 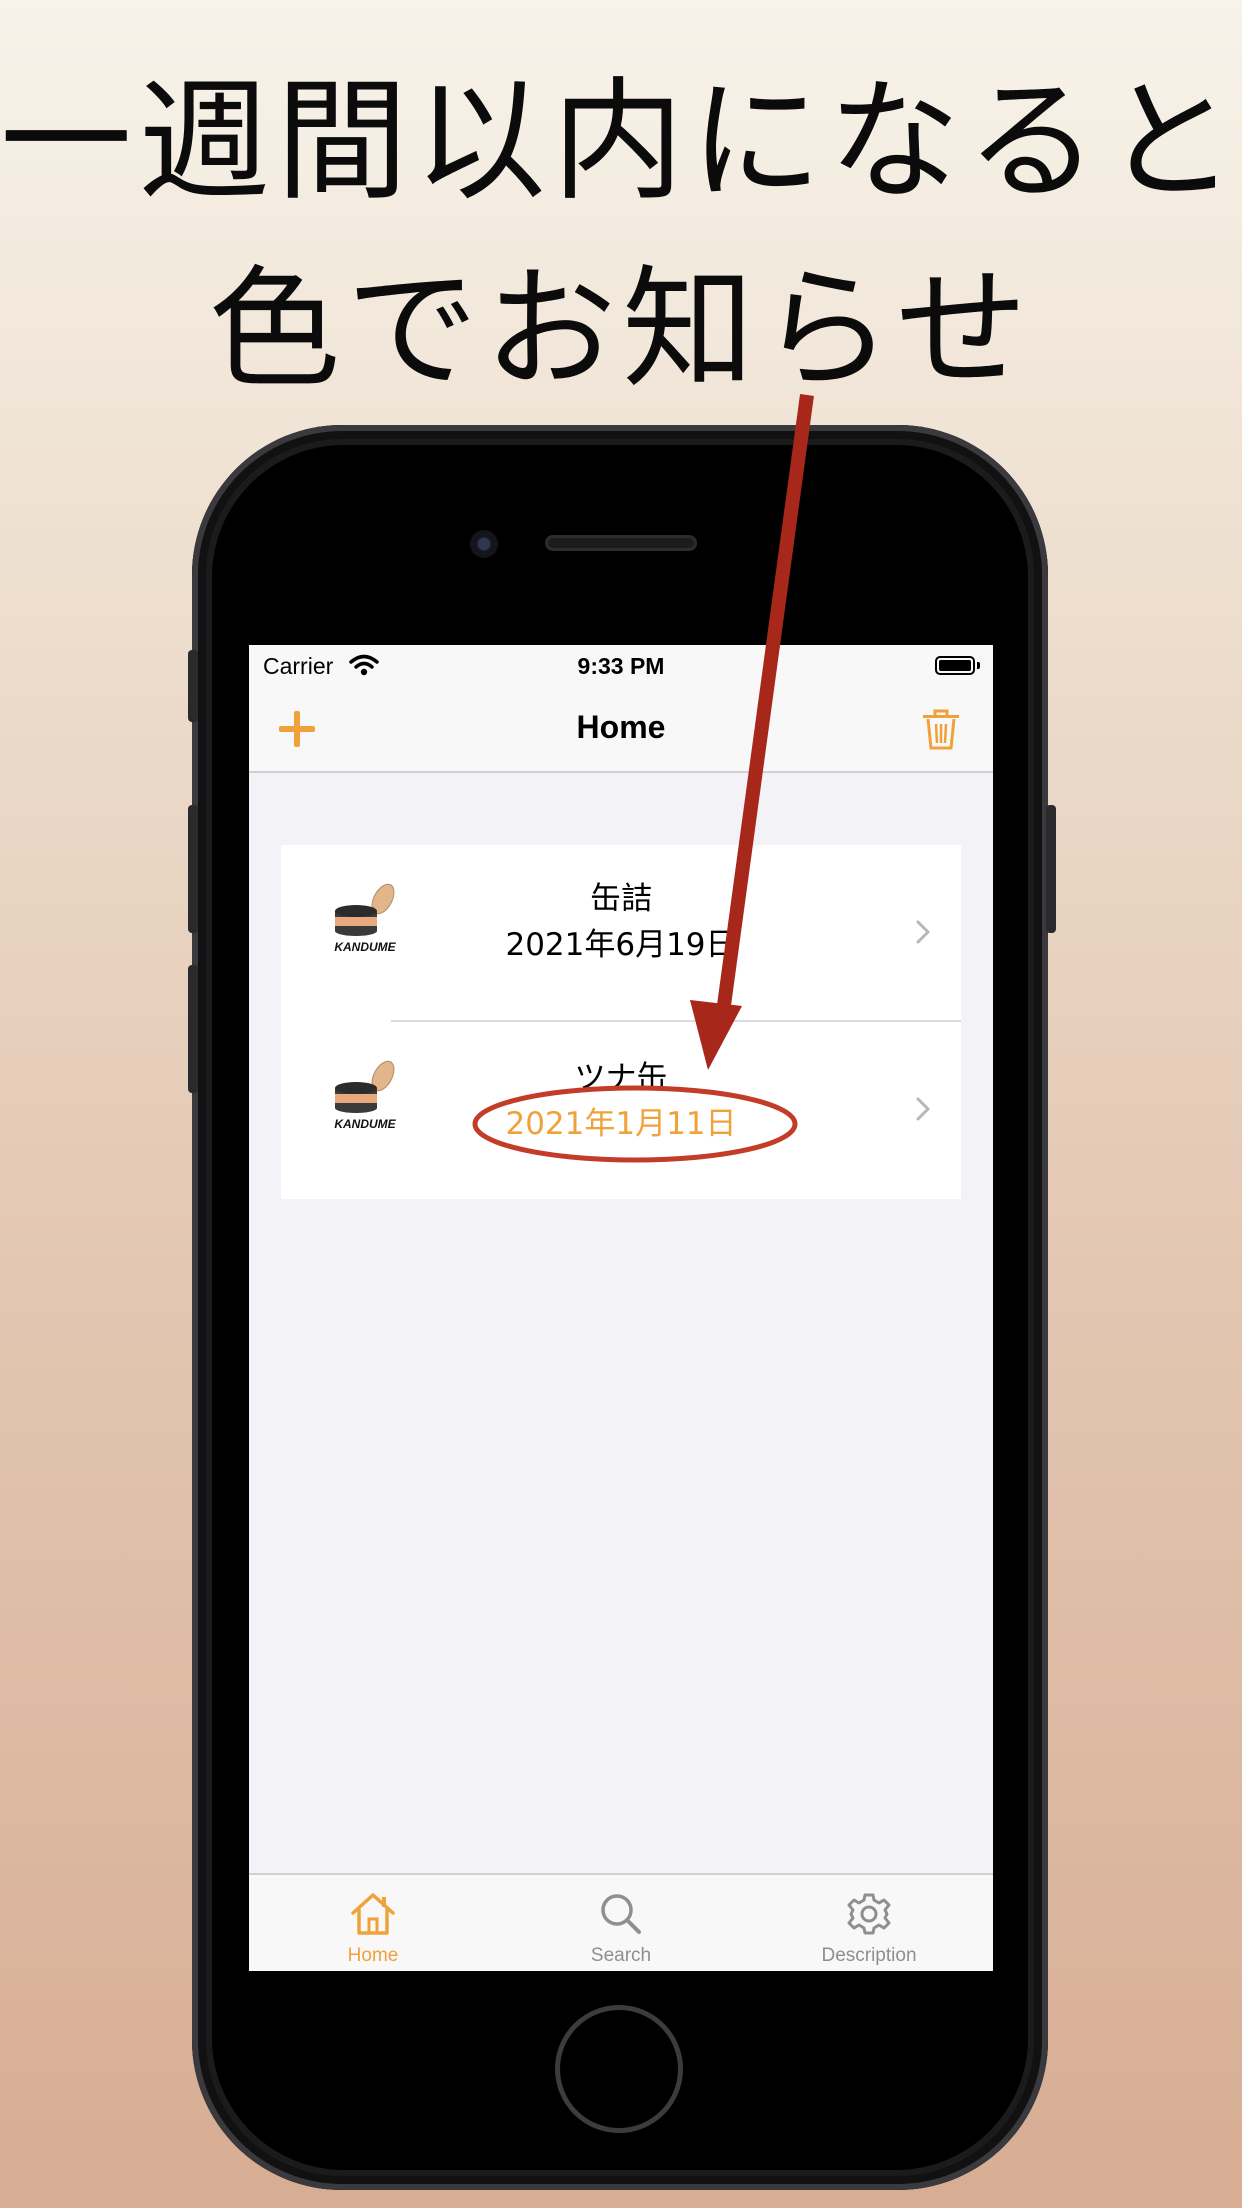 What do you see at coordinates (716, 1035) in the screenshot?
I see `annotation-arrowhead` at bounding box center [716, 1035].